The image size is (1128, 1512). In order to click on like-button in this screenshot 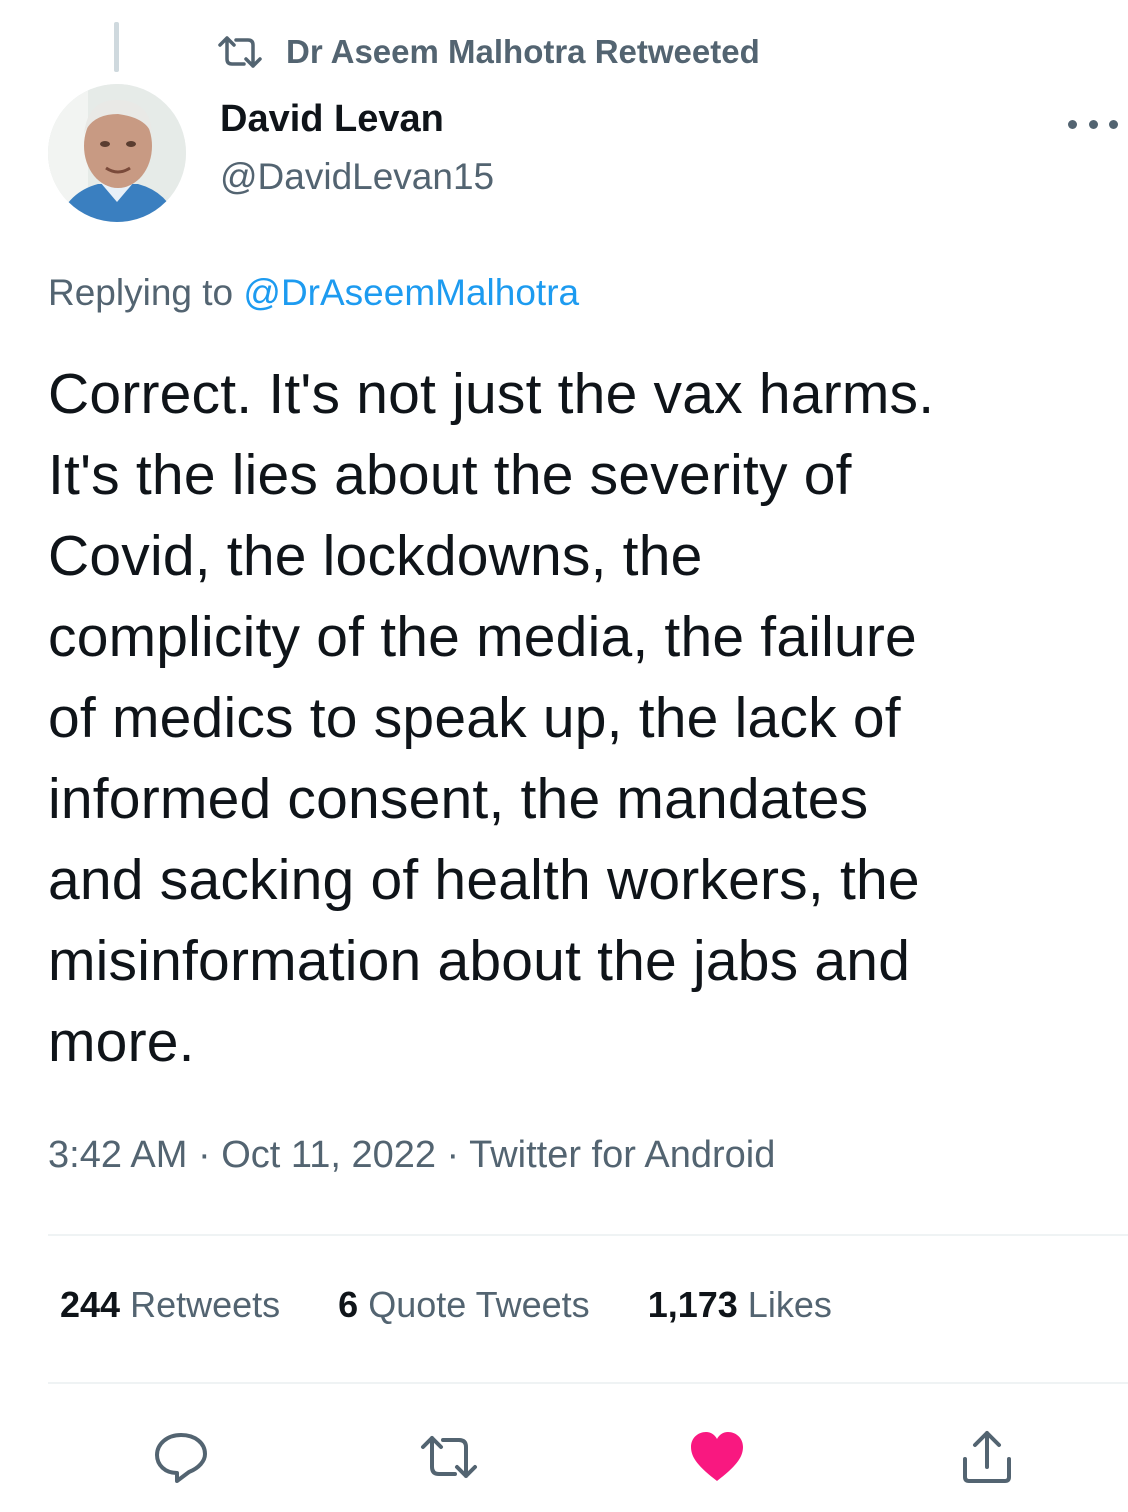, I will do `click(717, 1457)`.